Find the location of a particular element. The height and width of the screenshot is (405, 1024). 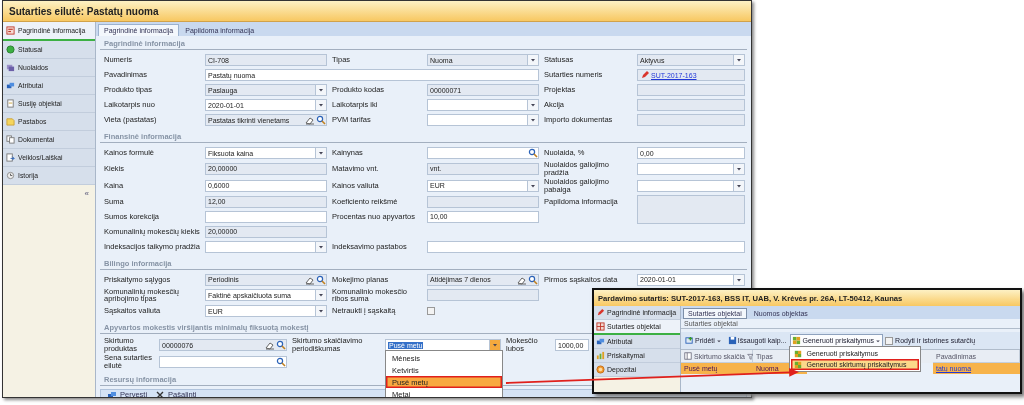

grid-icon is located at coordinates (600, 326).